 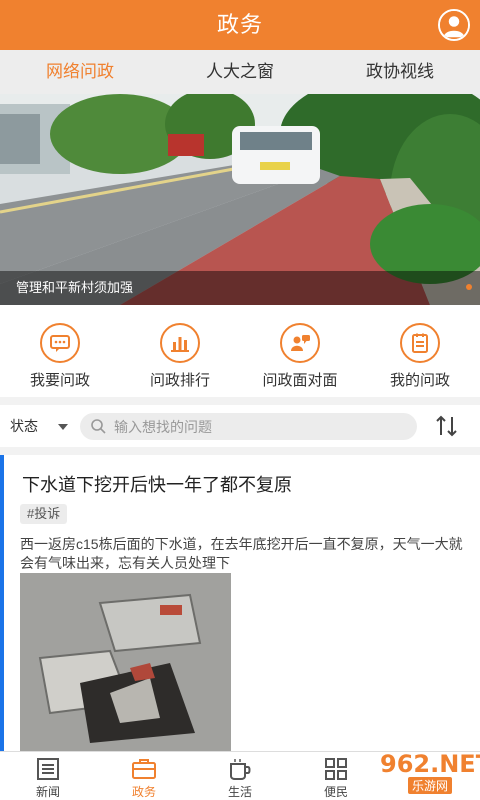 What do you see at coordinates (75, 287) in the screenshot?
I see `banner-caption: 管理和平新村须加强` at bounding box center [75, 287].